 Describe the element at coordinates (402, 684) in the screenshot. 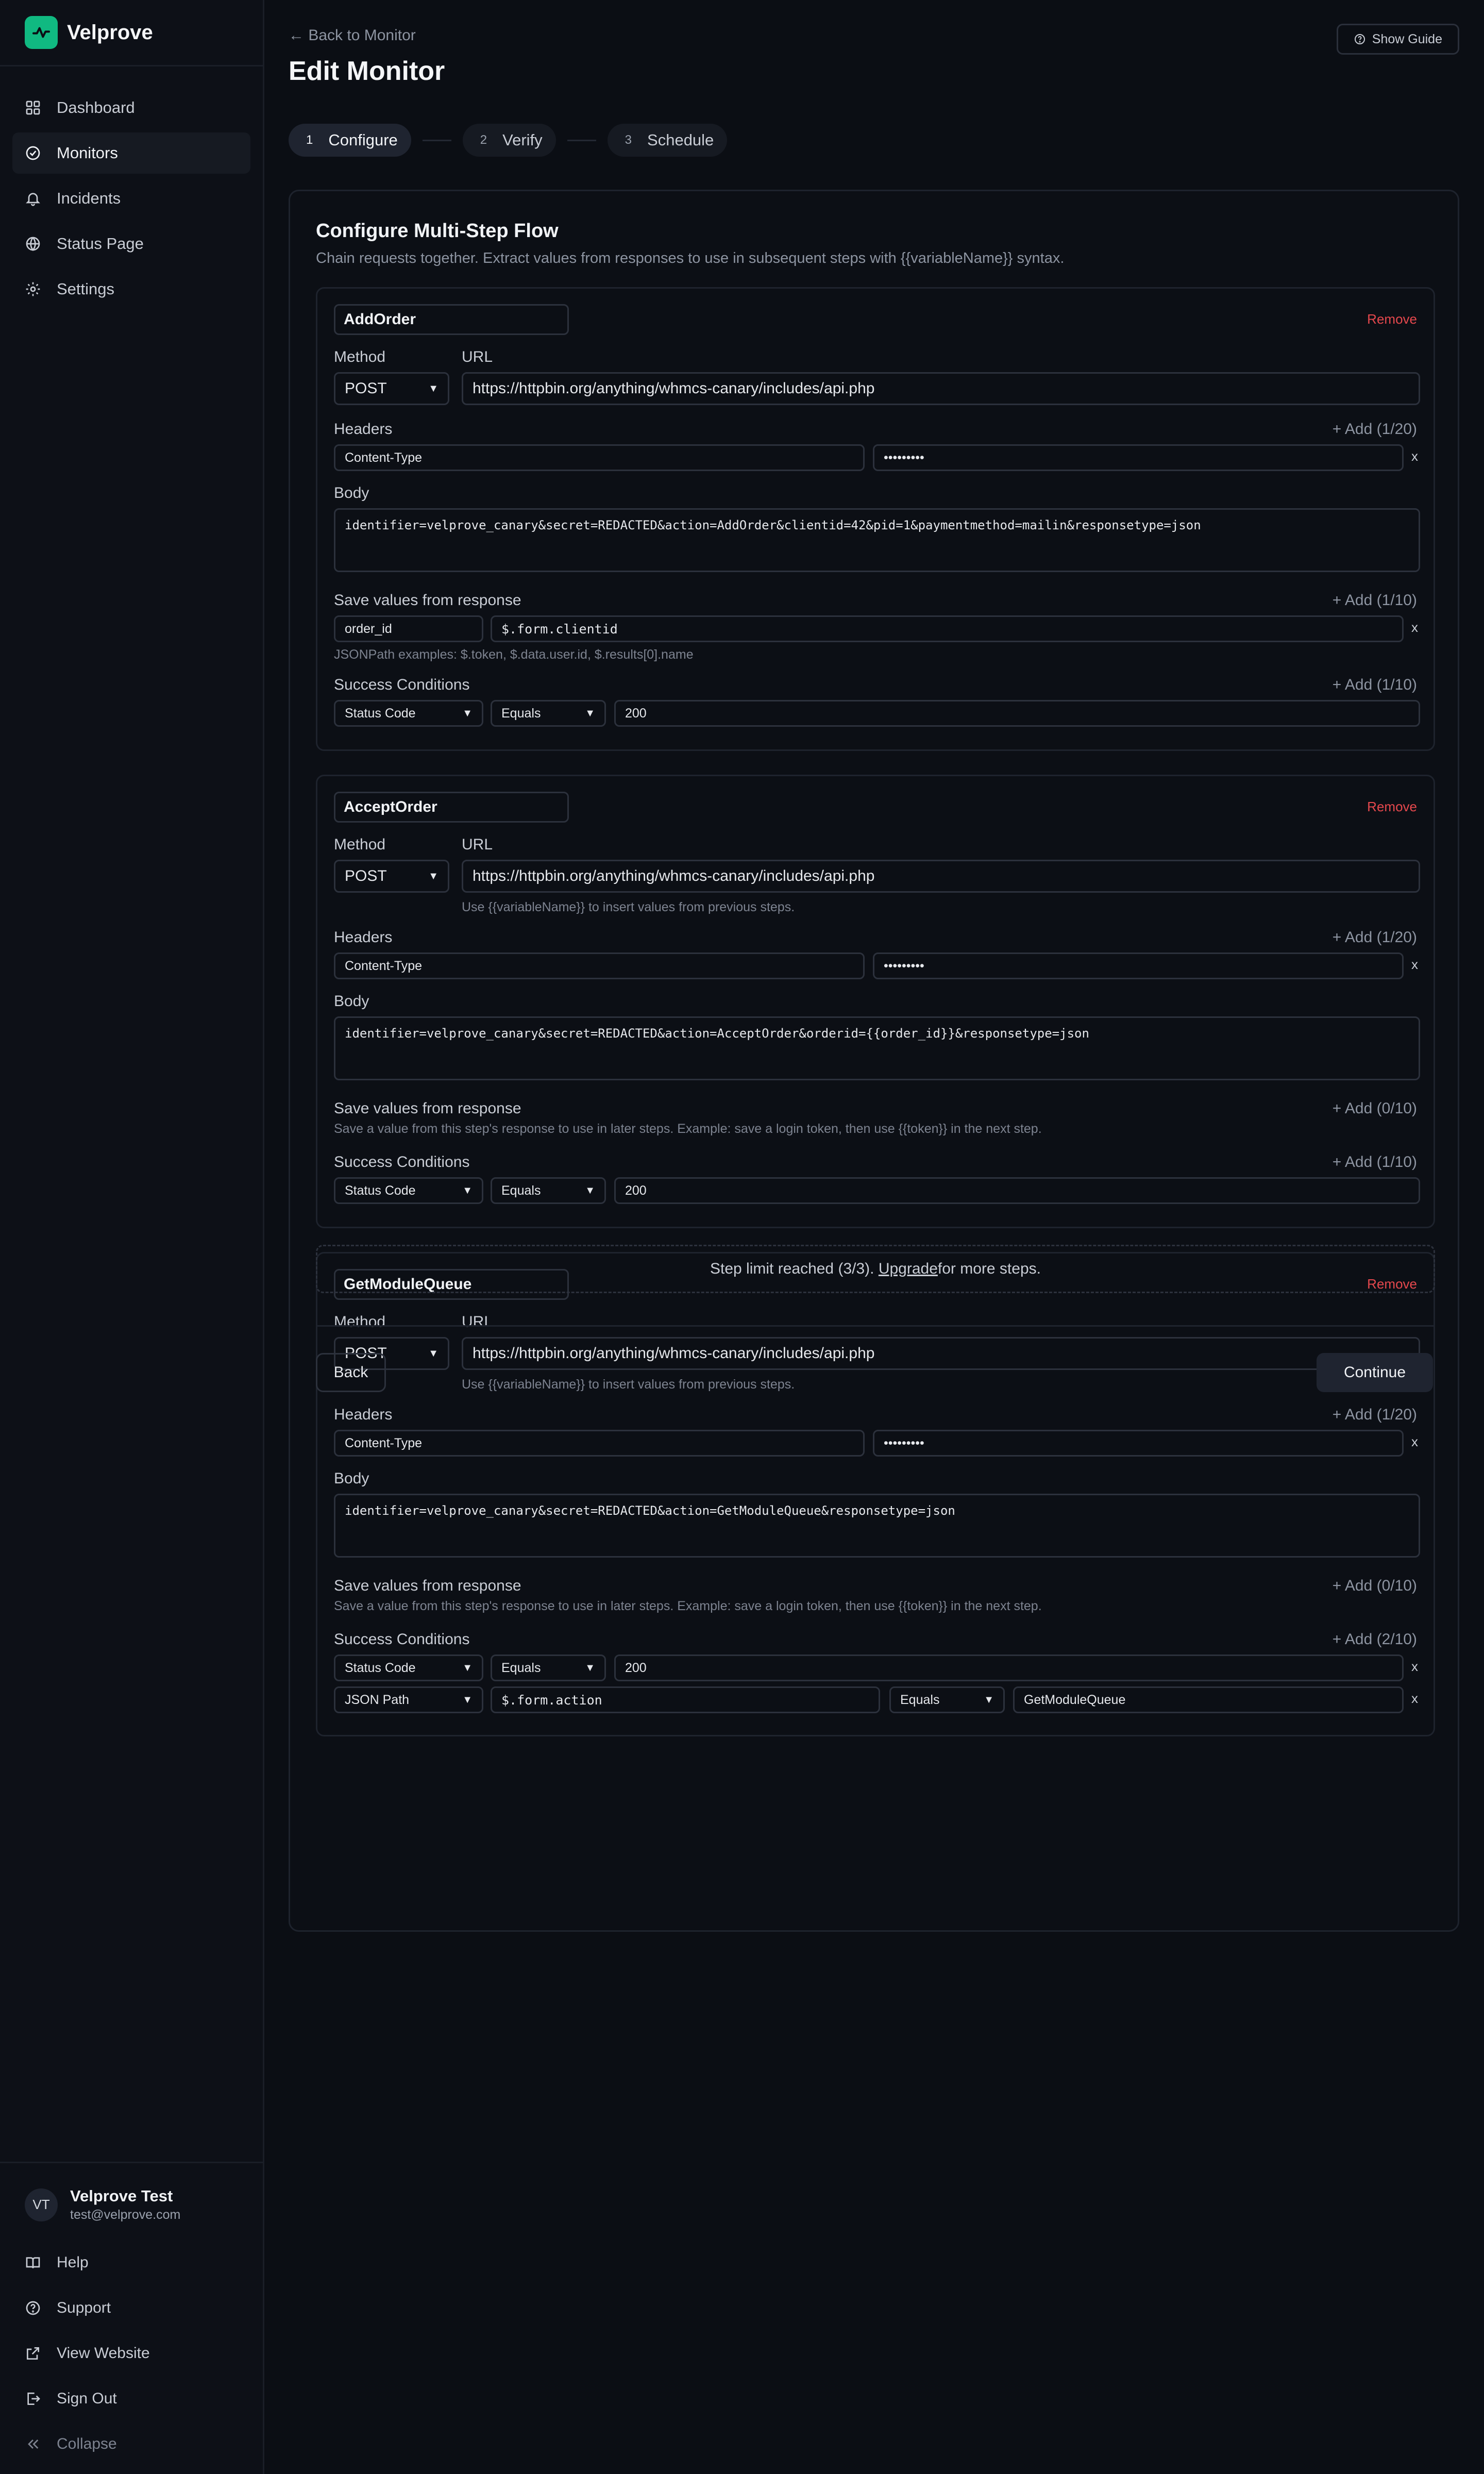

I see `success-conditions-label: Success Conditions` at that location.